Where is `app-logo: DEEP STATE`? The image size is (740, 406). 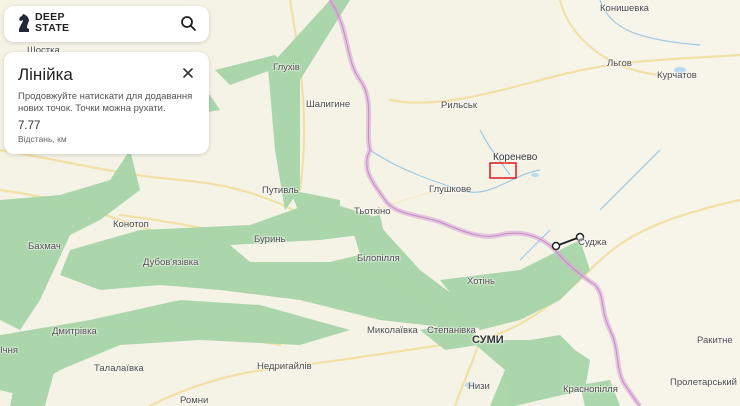 app-logo: DEEP STATE is located at coordinates (43, 23).